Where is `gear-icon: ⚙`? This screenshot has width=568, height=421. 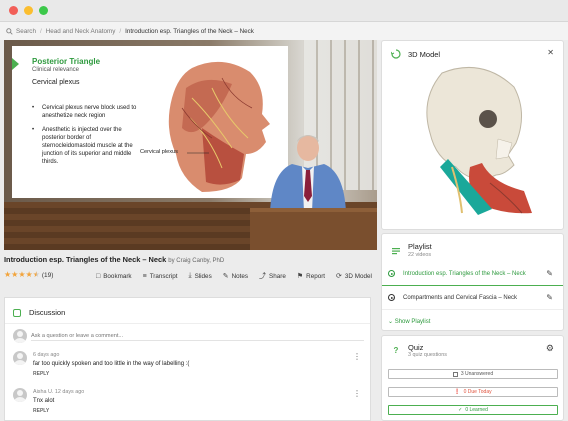
gear-icon: ⚙ is located at coordinates (550, 348).